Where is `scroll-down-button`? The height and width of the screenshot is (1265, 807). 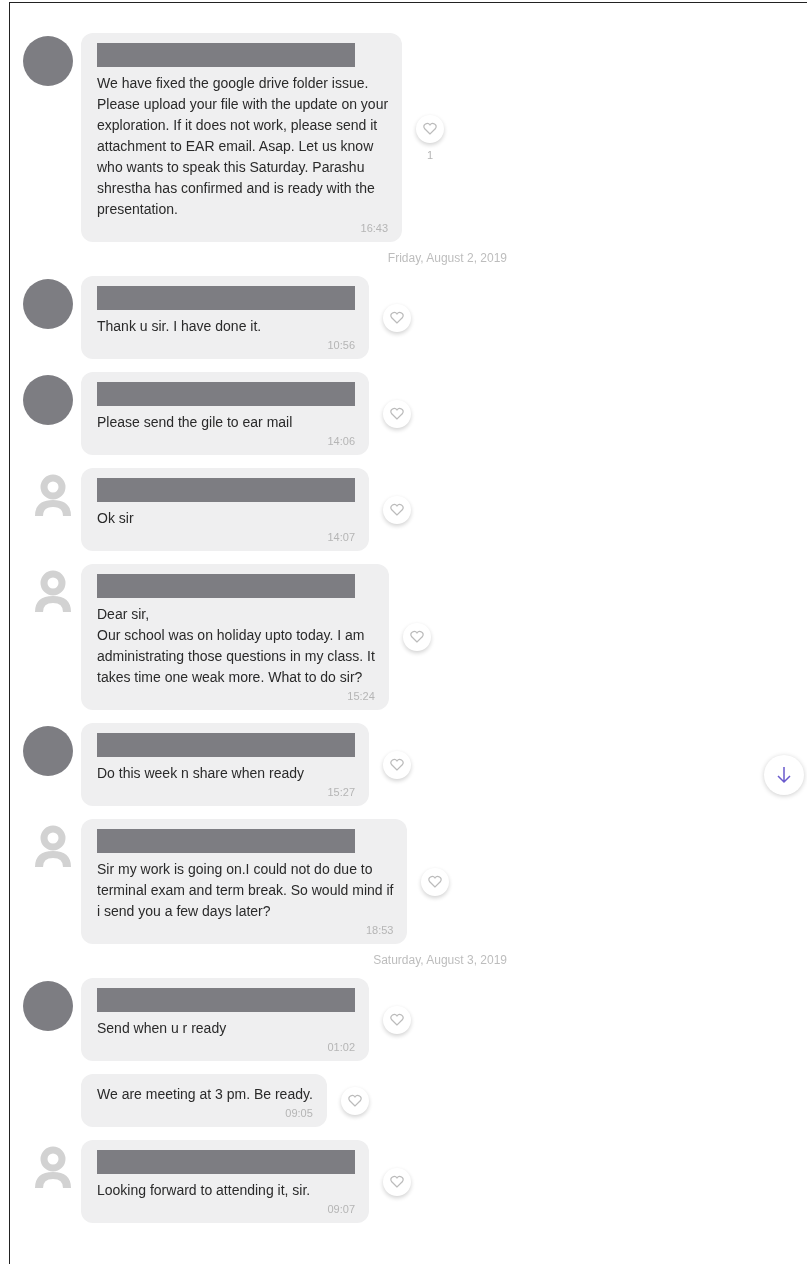 scroll-down-button is located at coordinates (784, 775).